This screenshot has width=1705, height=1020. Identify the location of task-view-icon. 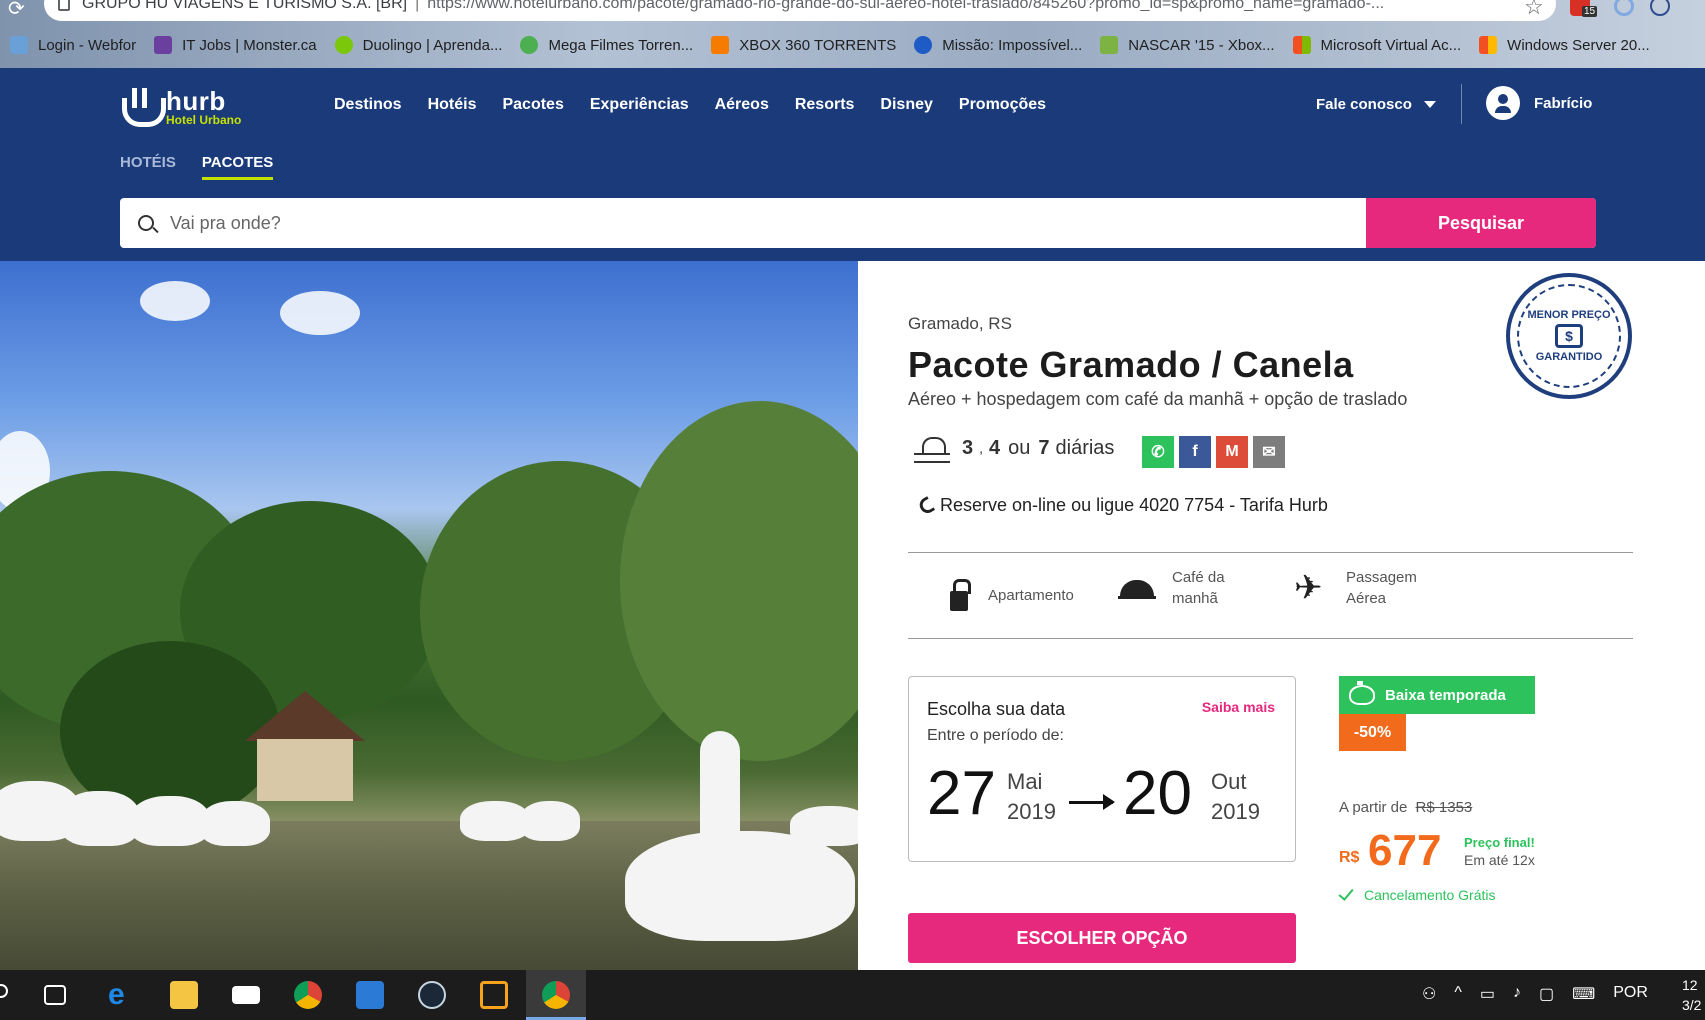
(55, 995).